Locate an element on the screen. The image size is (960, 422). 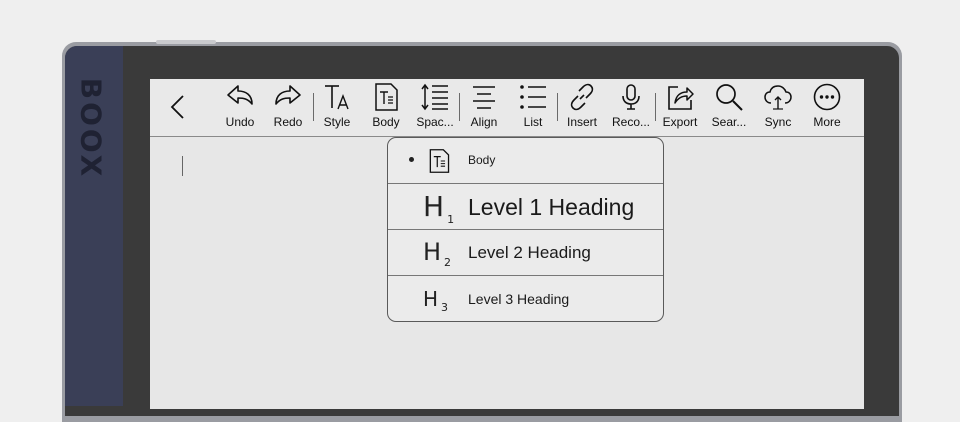
chevron-left-icon is located at coordinates (177, 107).